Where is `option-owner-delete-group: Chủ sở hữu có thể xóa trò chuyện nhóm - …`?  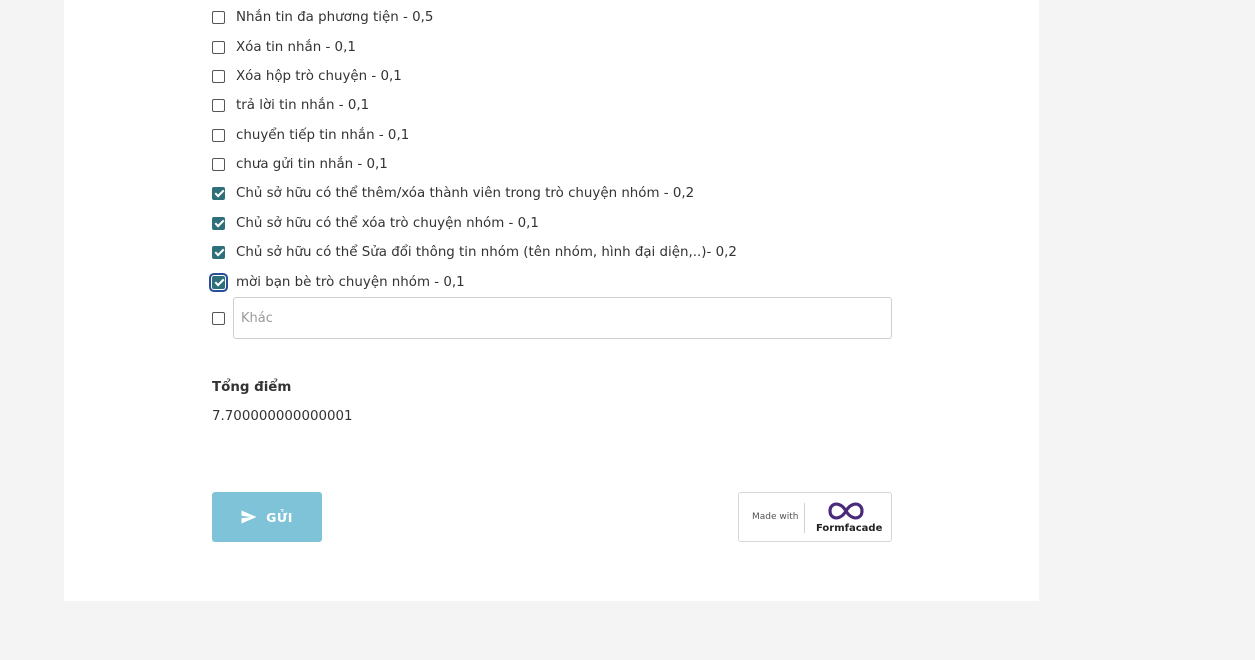
option-owner-delete-group: Chủ sở hữu có thể xóa trò chuyện nhóm - … is located at coordinates (375, 223).